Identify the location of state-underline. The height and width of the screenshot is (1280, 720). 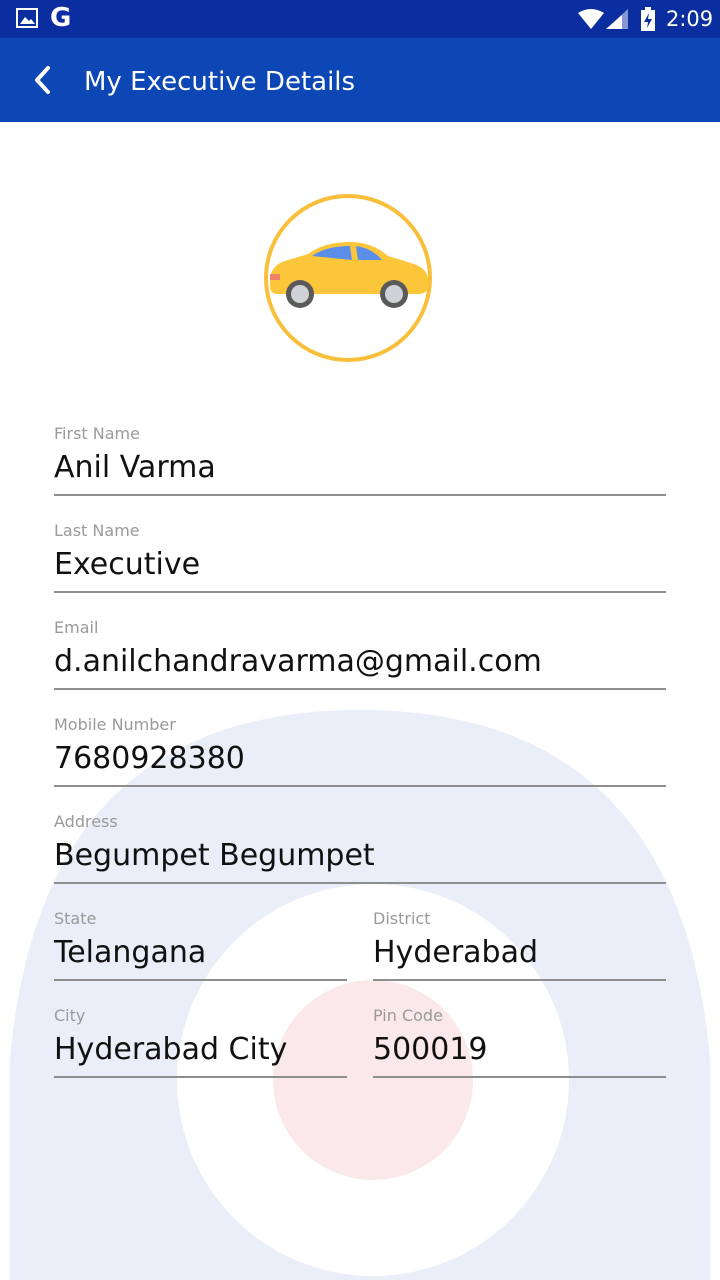
(200, 980).